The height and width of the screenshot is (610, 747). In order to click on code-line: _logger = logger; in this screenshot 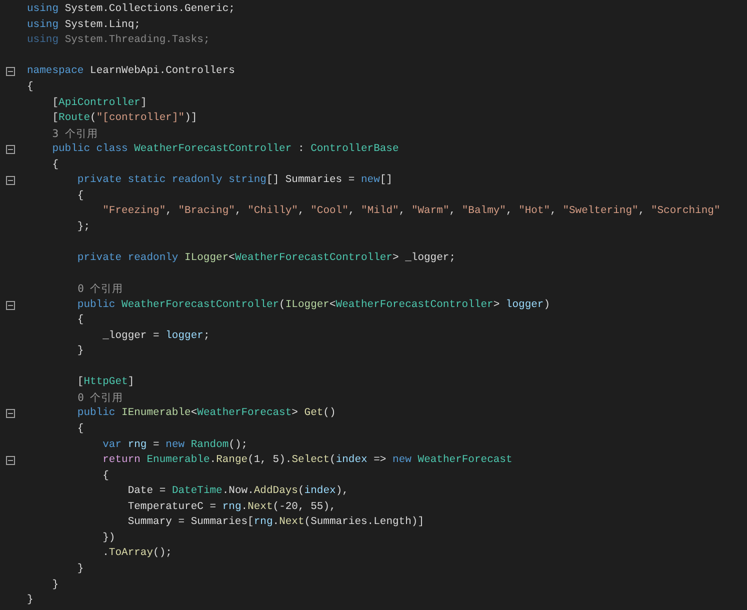, I will do `click(156, 336)`.